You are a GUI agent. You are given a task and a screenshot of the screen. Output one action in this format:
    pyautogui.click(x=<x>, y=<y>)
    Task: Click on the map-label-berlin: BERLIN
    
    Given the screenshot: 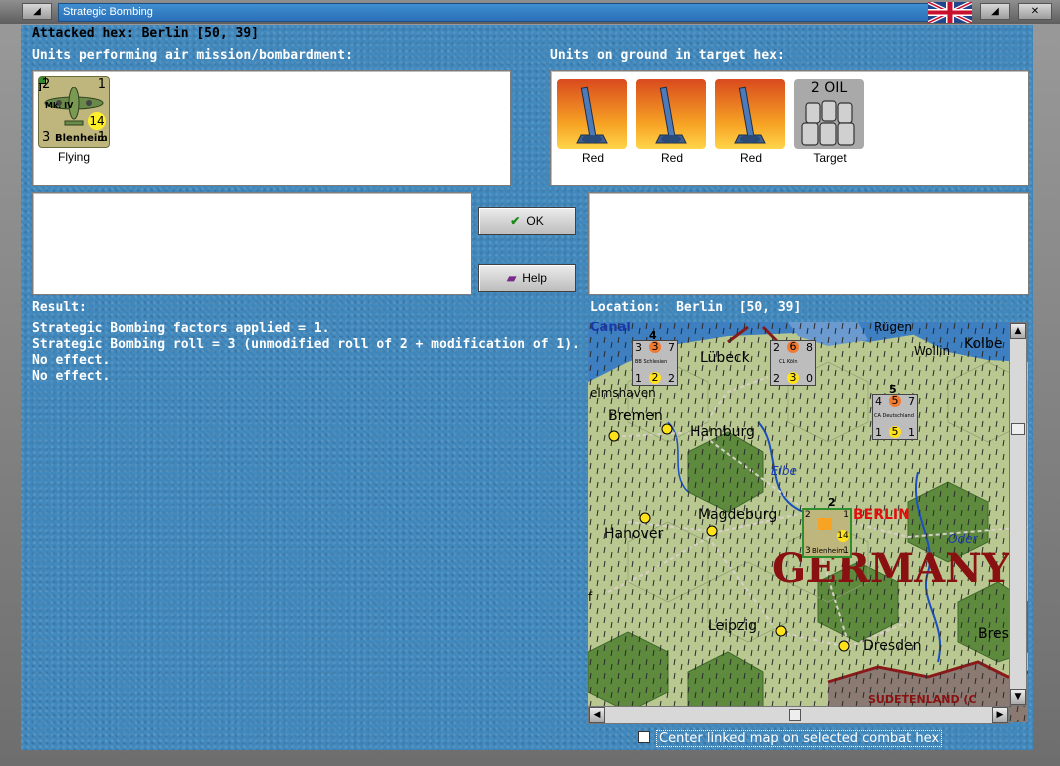 What is the action you would take?
    pyautogui.click(x=881, y=515)
    